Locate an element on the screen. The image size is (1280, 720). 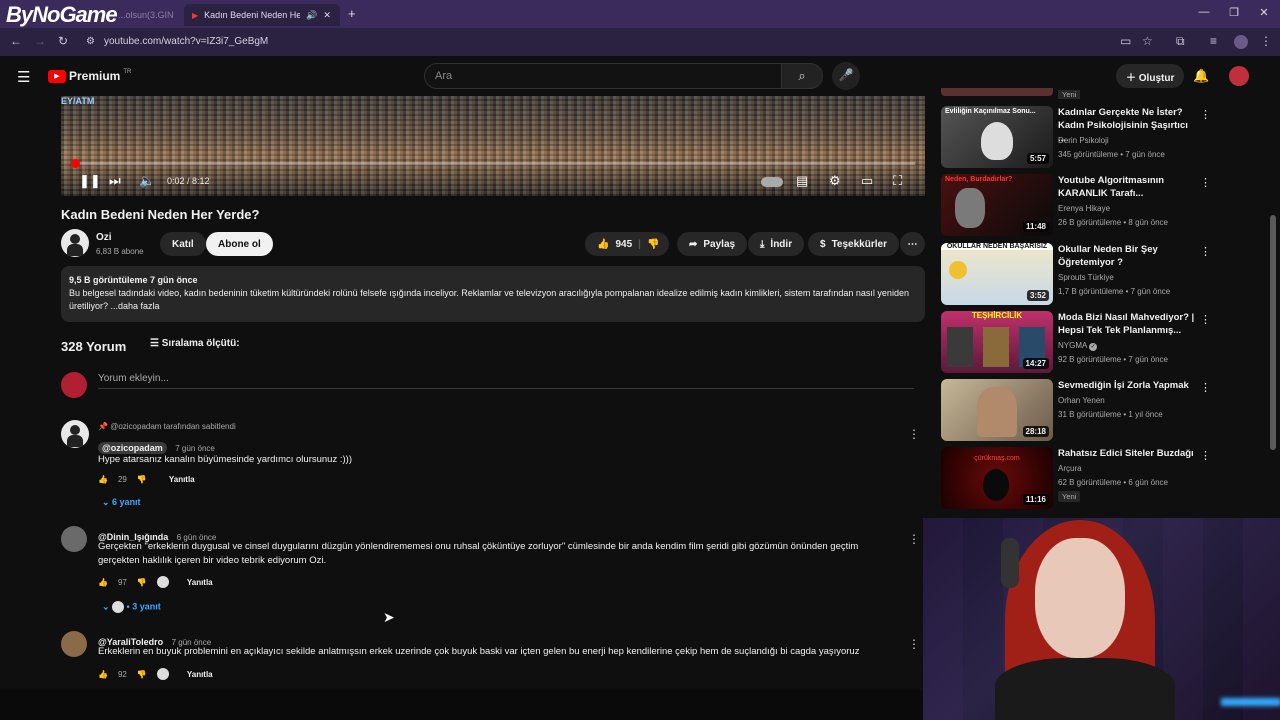
extensions-icon: ⧉ is located at coordinates (1180, 41).